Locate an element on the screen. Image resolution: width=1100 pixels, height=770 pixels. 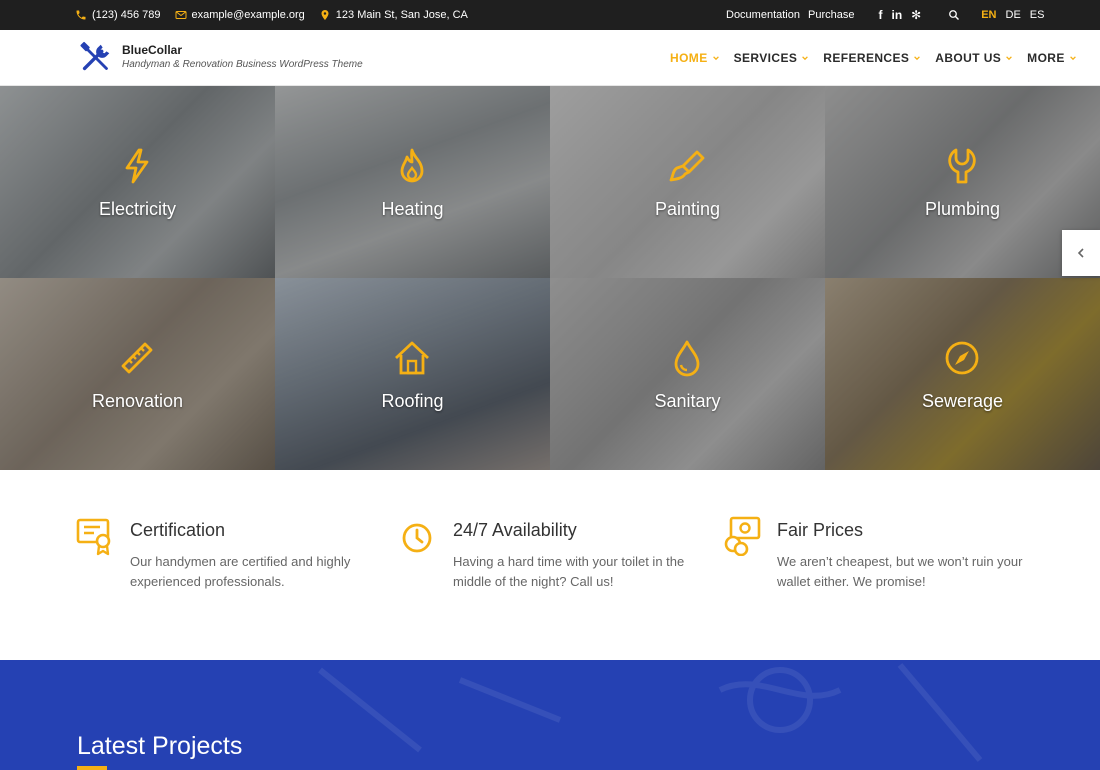
search-icon is located at coordinates (954, 15).